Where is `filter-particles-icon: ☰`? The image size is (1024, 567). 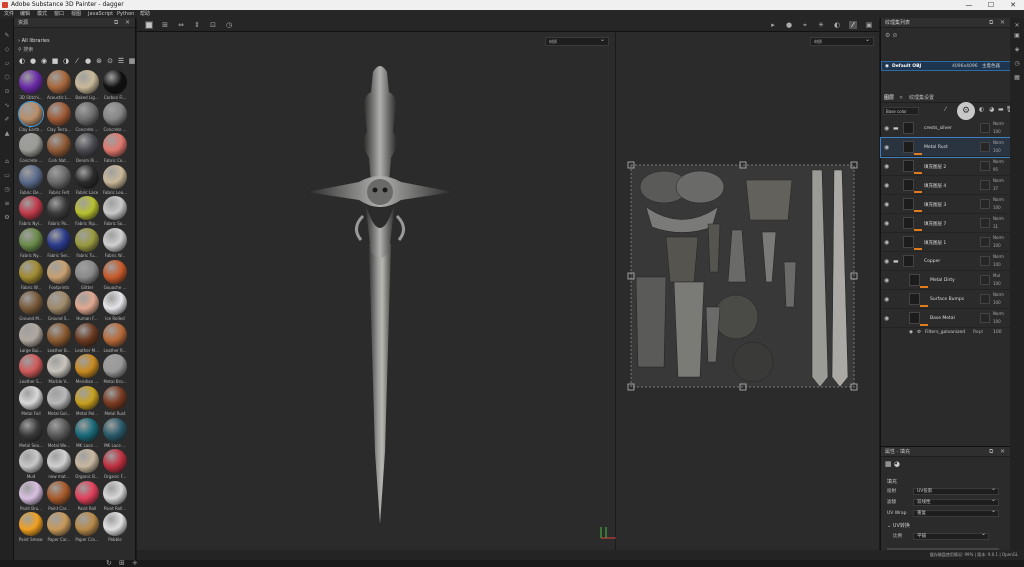 filter-particles-icon: ☰ is located at coordinates (121, 61).